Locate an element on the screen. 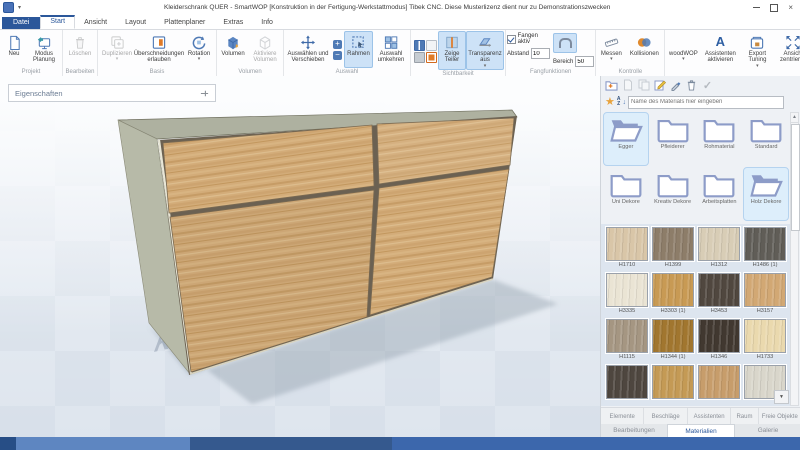  abstand-input is located at coordinates (541, 53).